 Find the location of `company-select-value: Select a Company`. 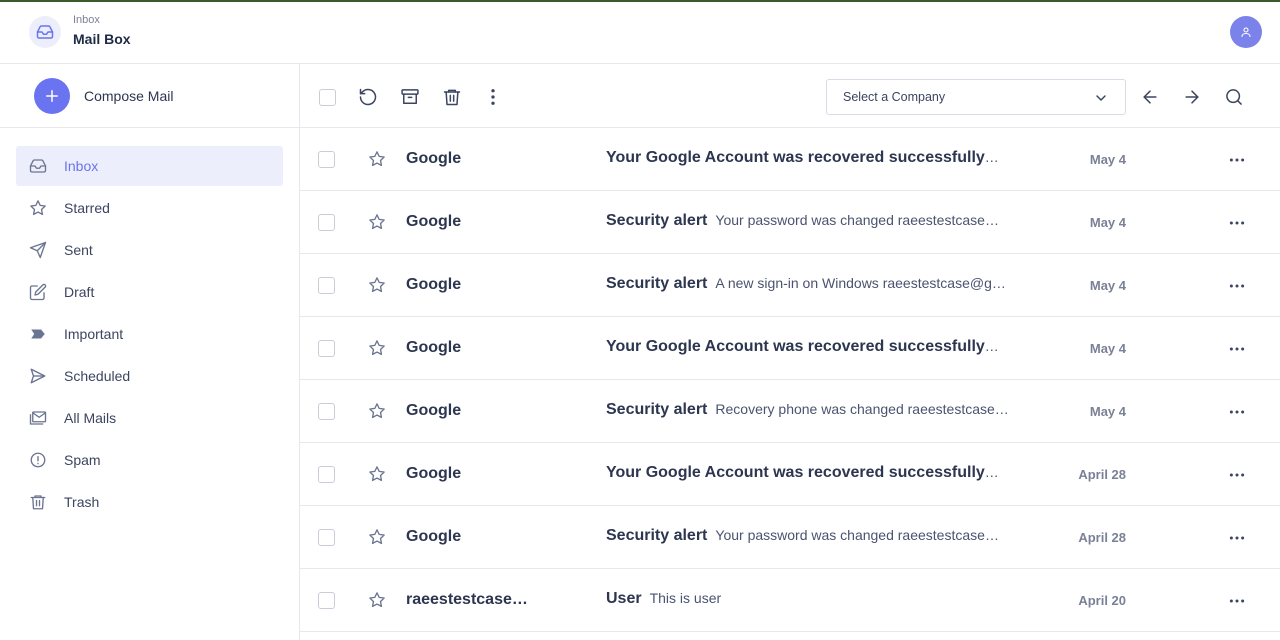

company-select-value: Select a Company is located at coordinates (894, 97).